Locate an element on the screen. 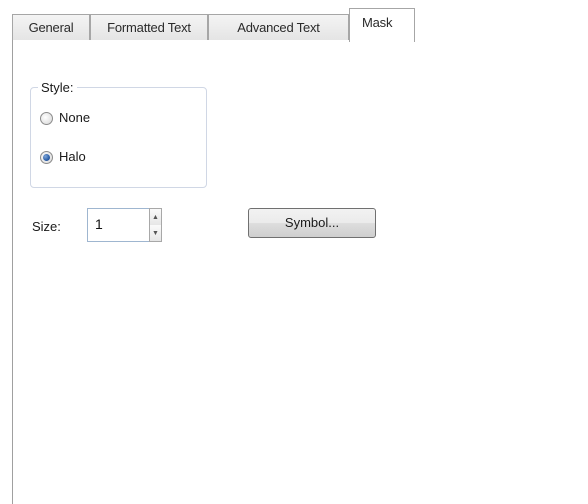 This screenshot has height=504, width=588. radio-halo-row: Halo is located at coordinates (63, 157).